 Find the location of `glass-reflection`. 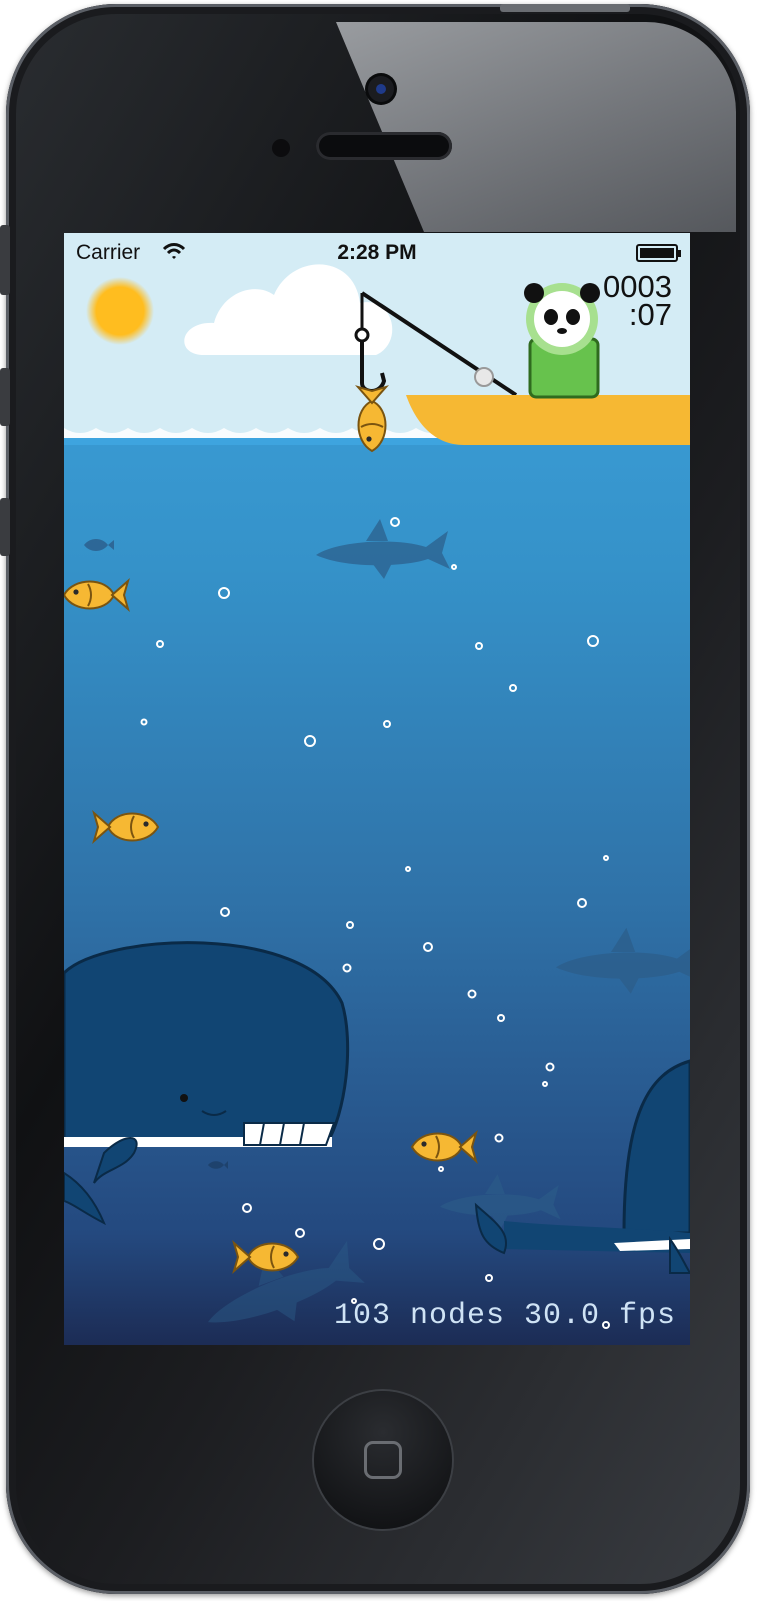

glass-reflection is located at coordinates (536, 127).